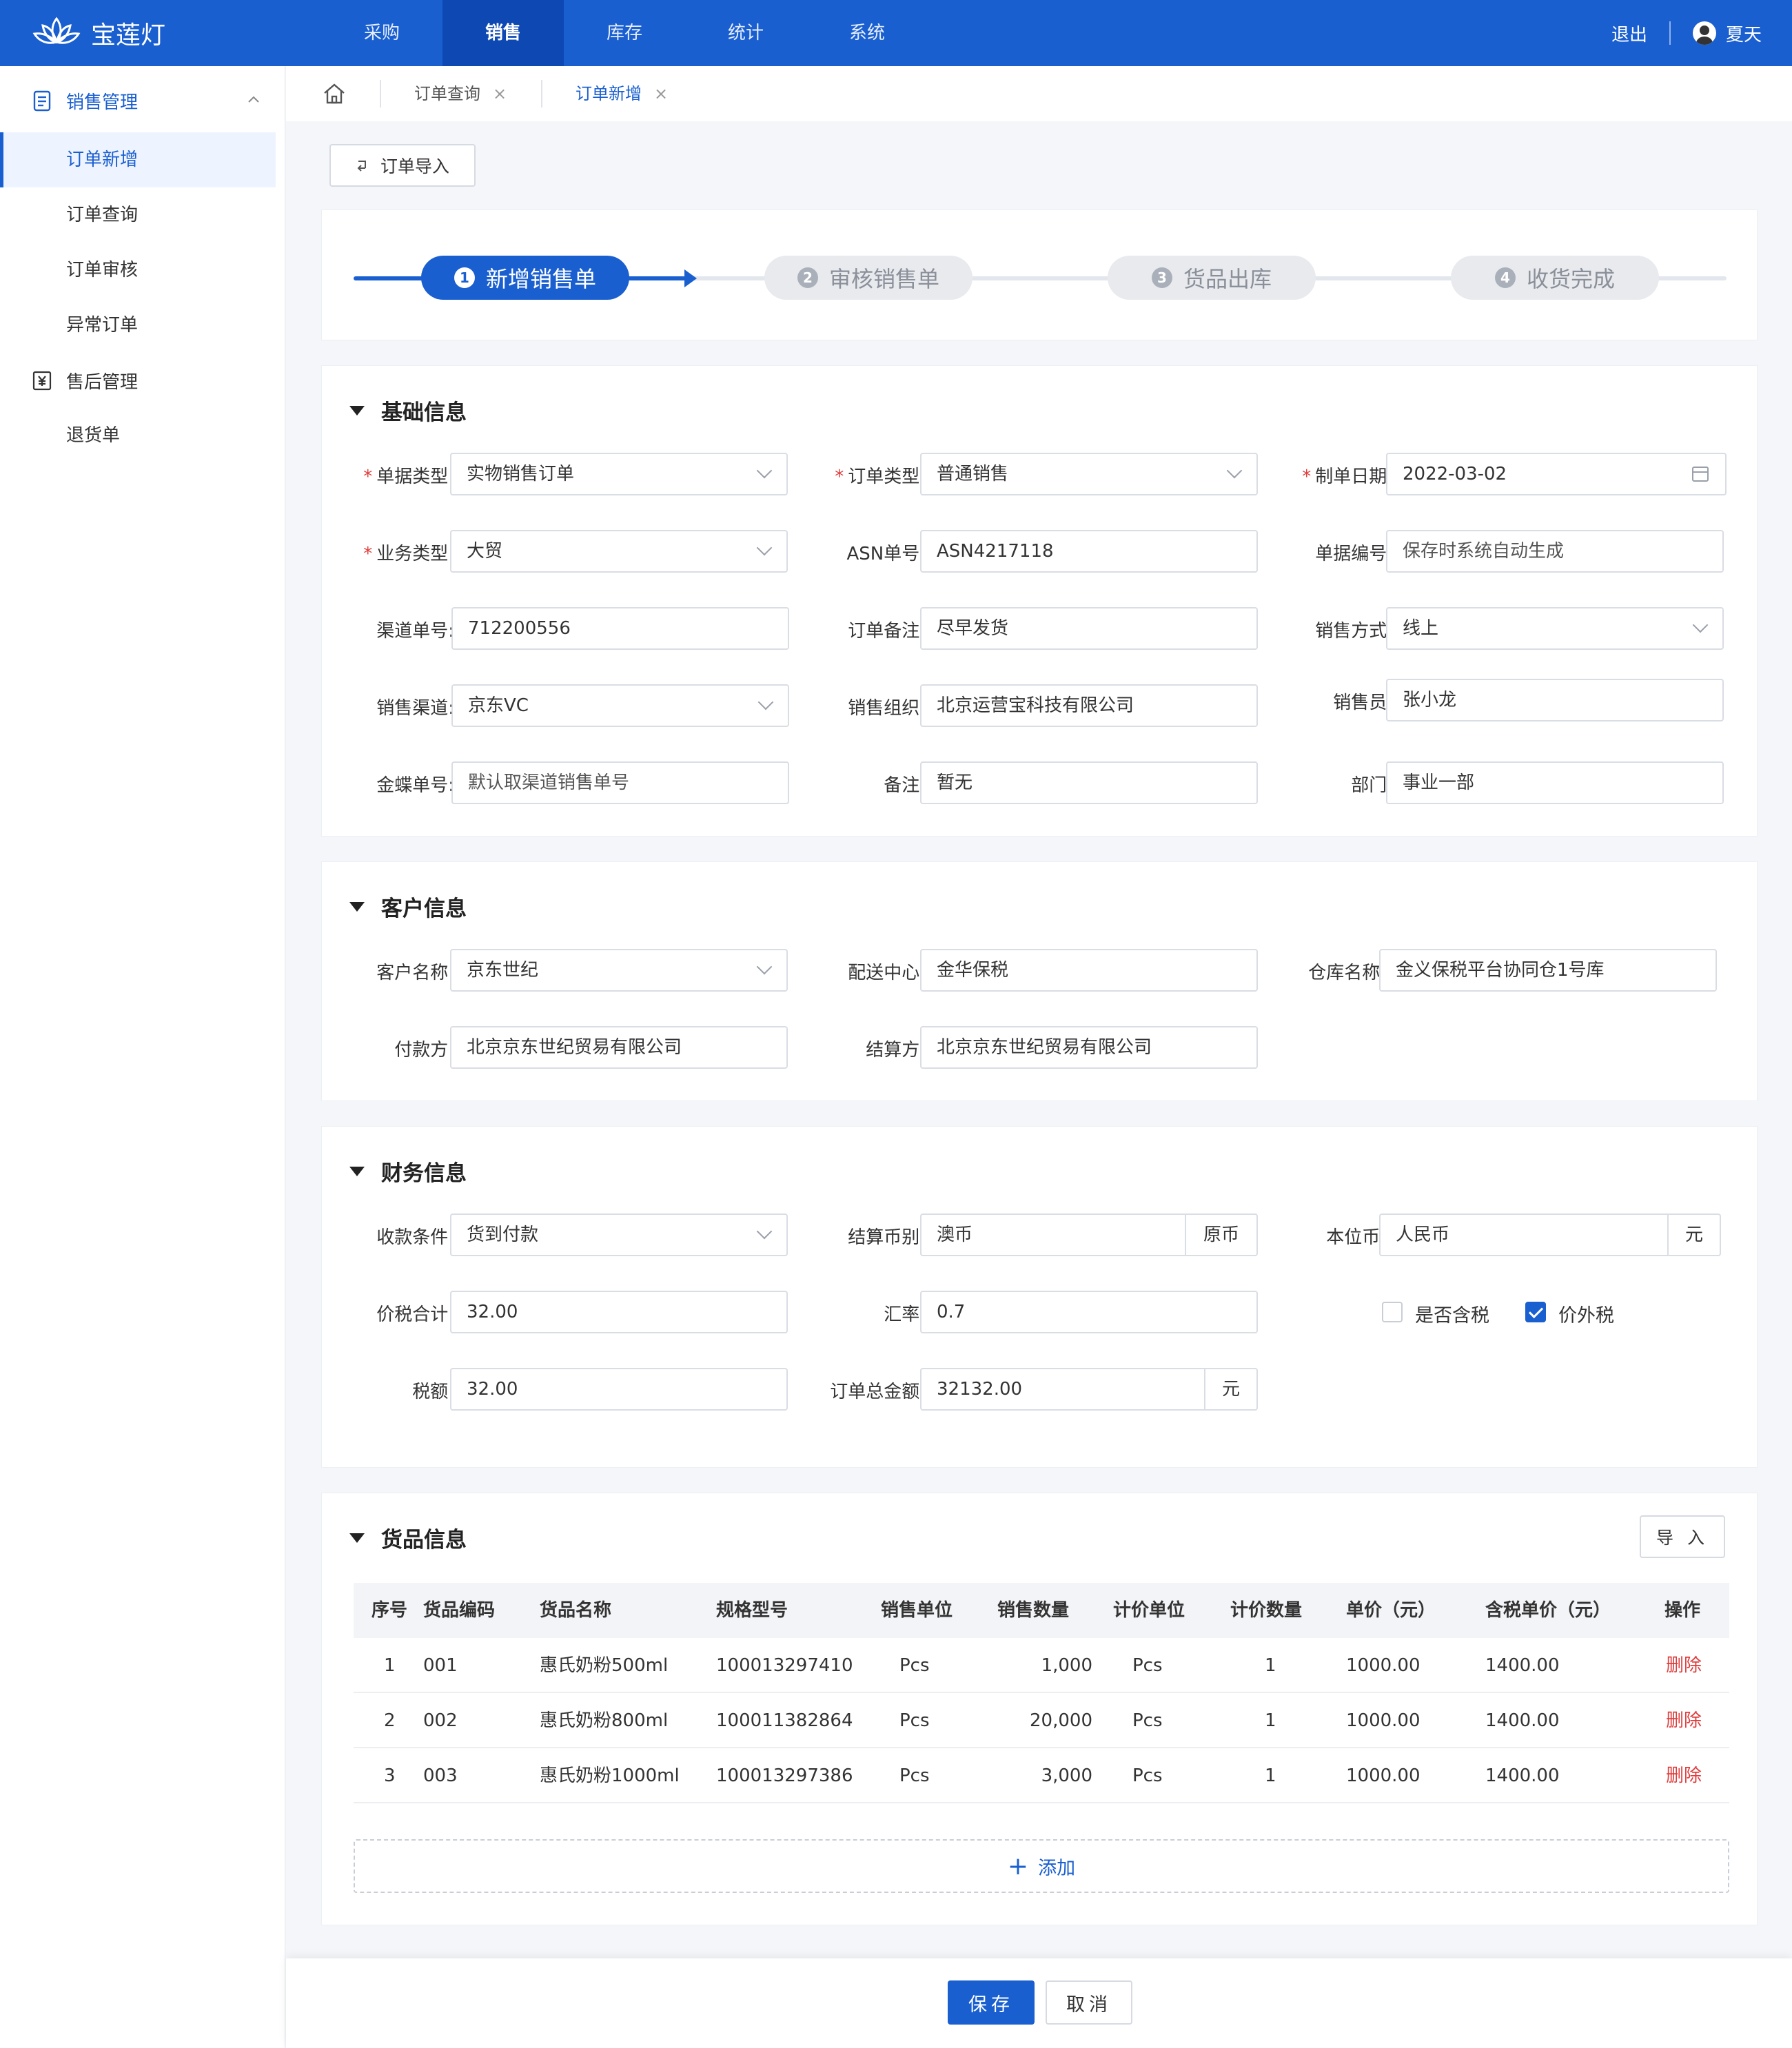 This screenshot has height=2048, width=1792. I want to click on channel-select: 京东VC, so click(620, 705).